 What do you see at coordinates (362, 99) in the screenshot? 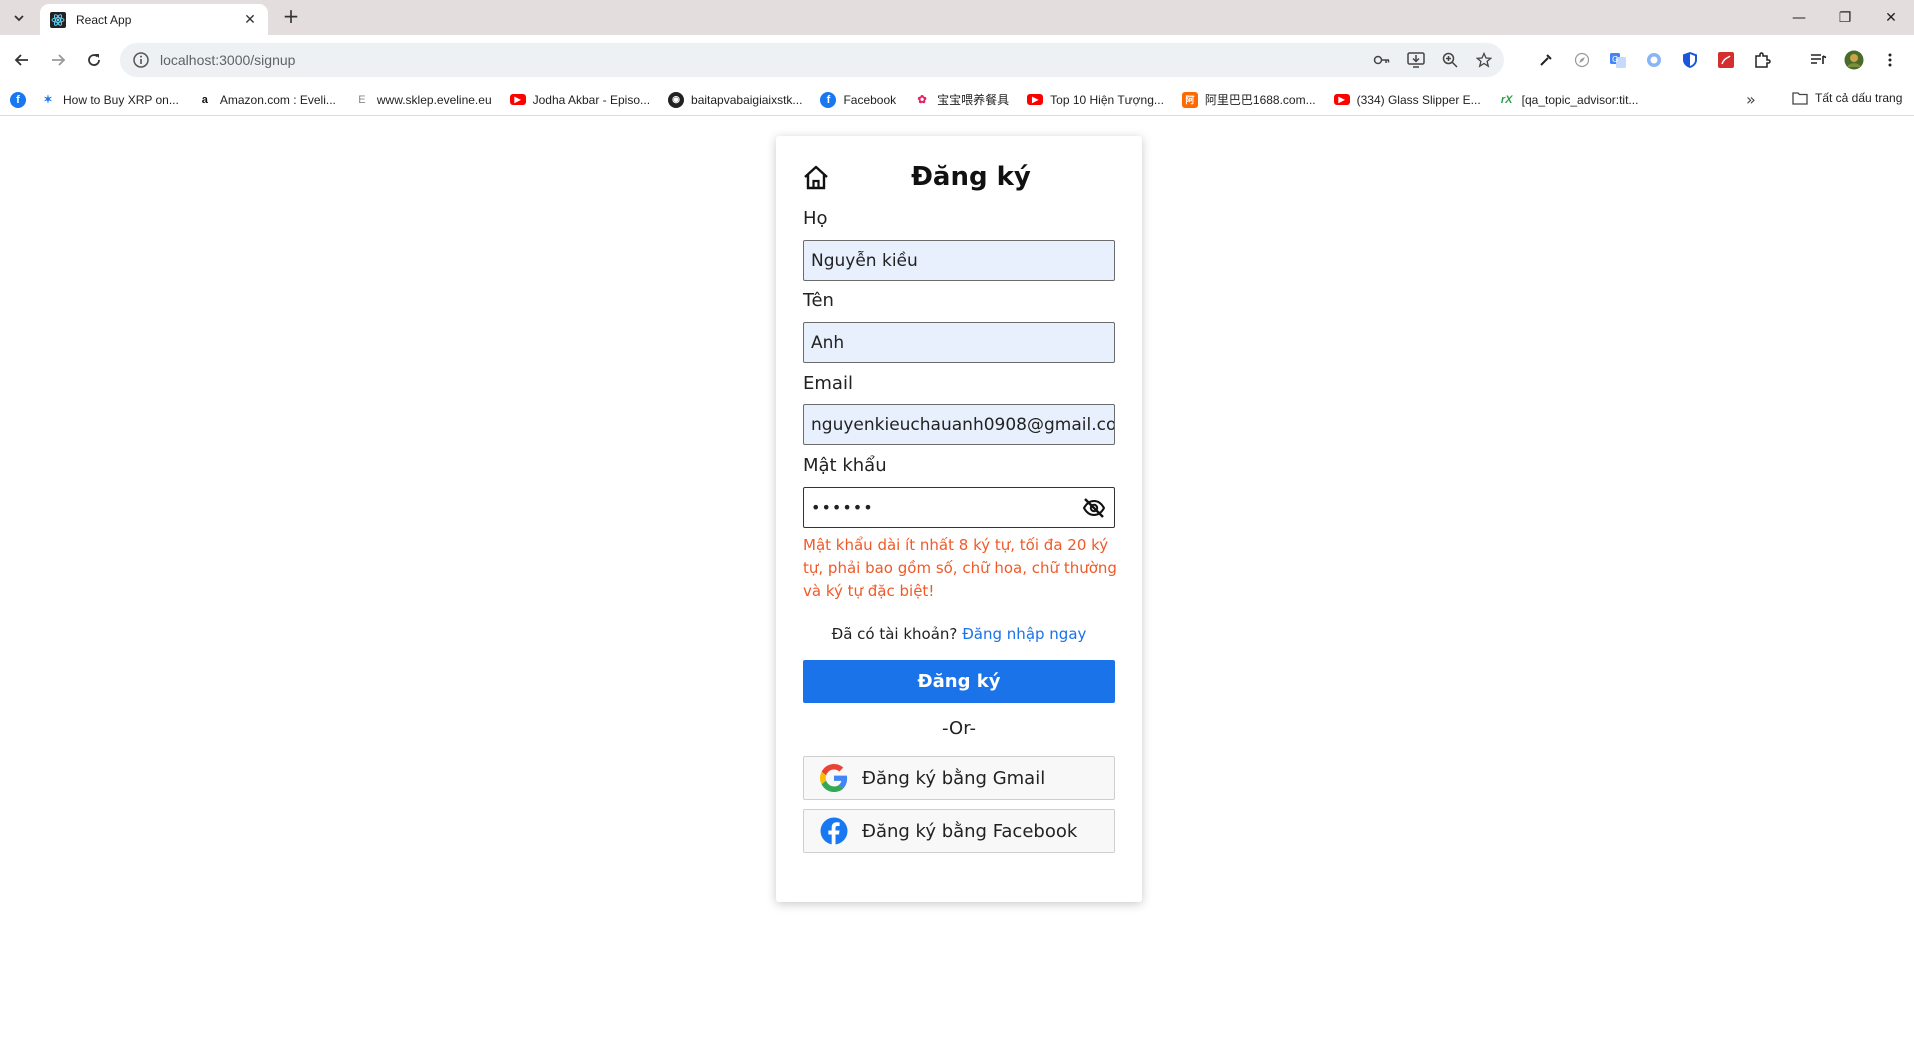
I see `eveline-icon: E` at bounding box center [362, 99].